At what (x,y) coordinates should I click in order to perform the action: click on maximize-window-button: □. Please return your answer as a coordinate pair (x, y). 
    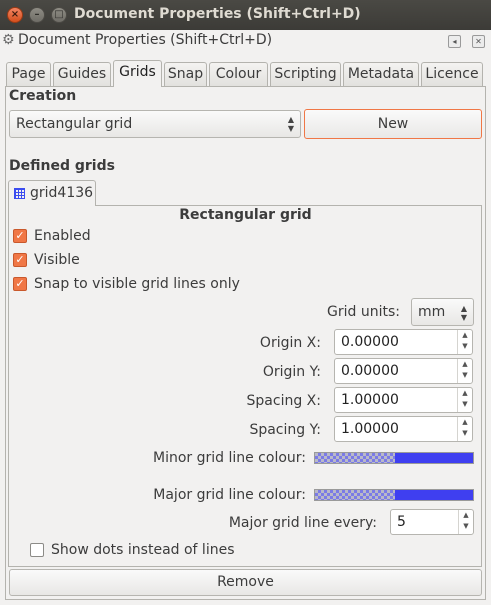
    Looking at the image, I should click on (59, 15).